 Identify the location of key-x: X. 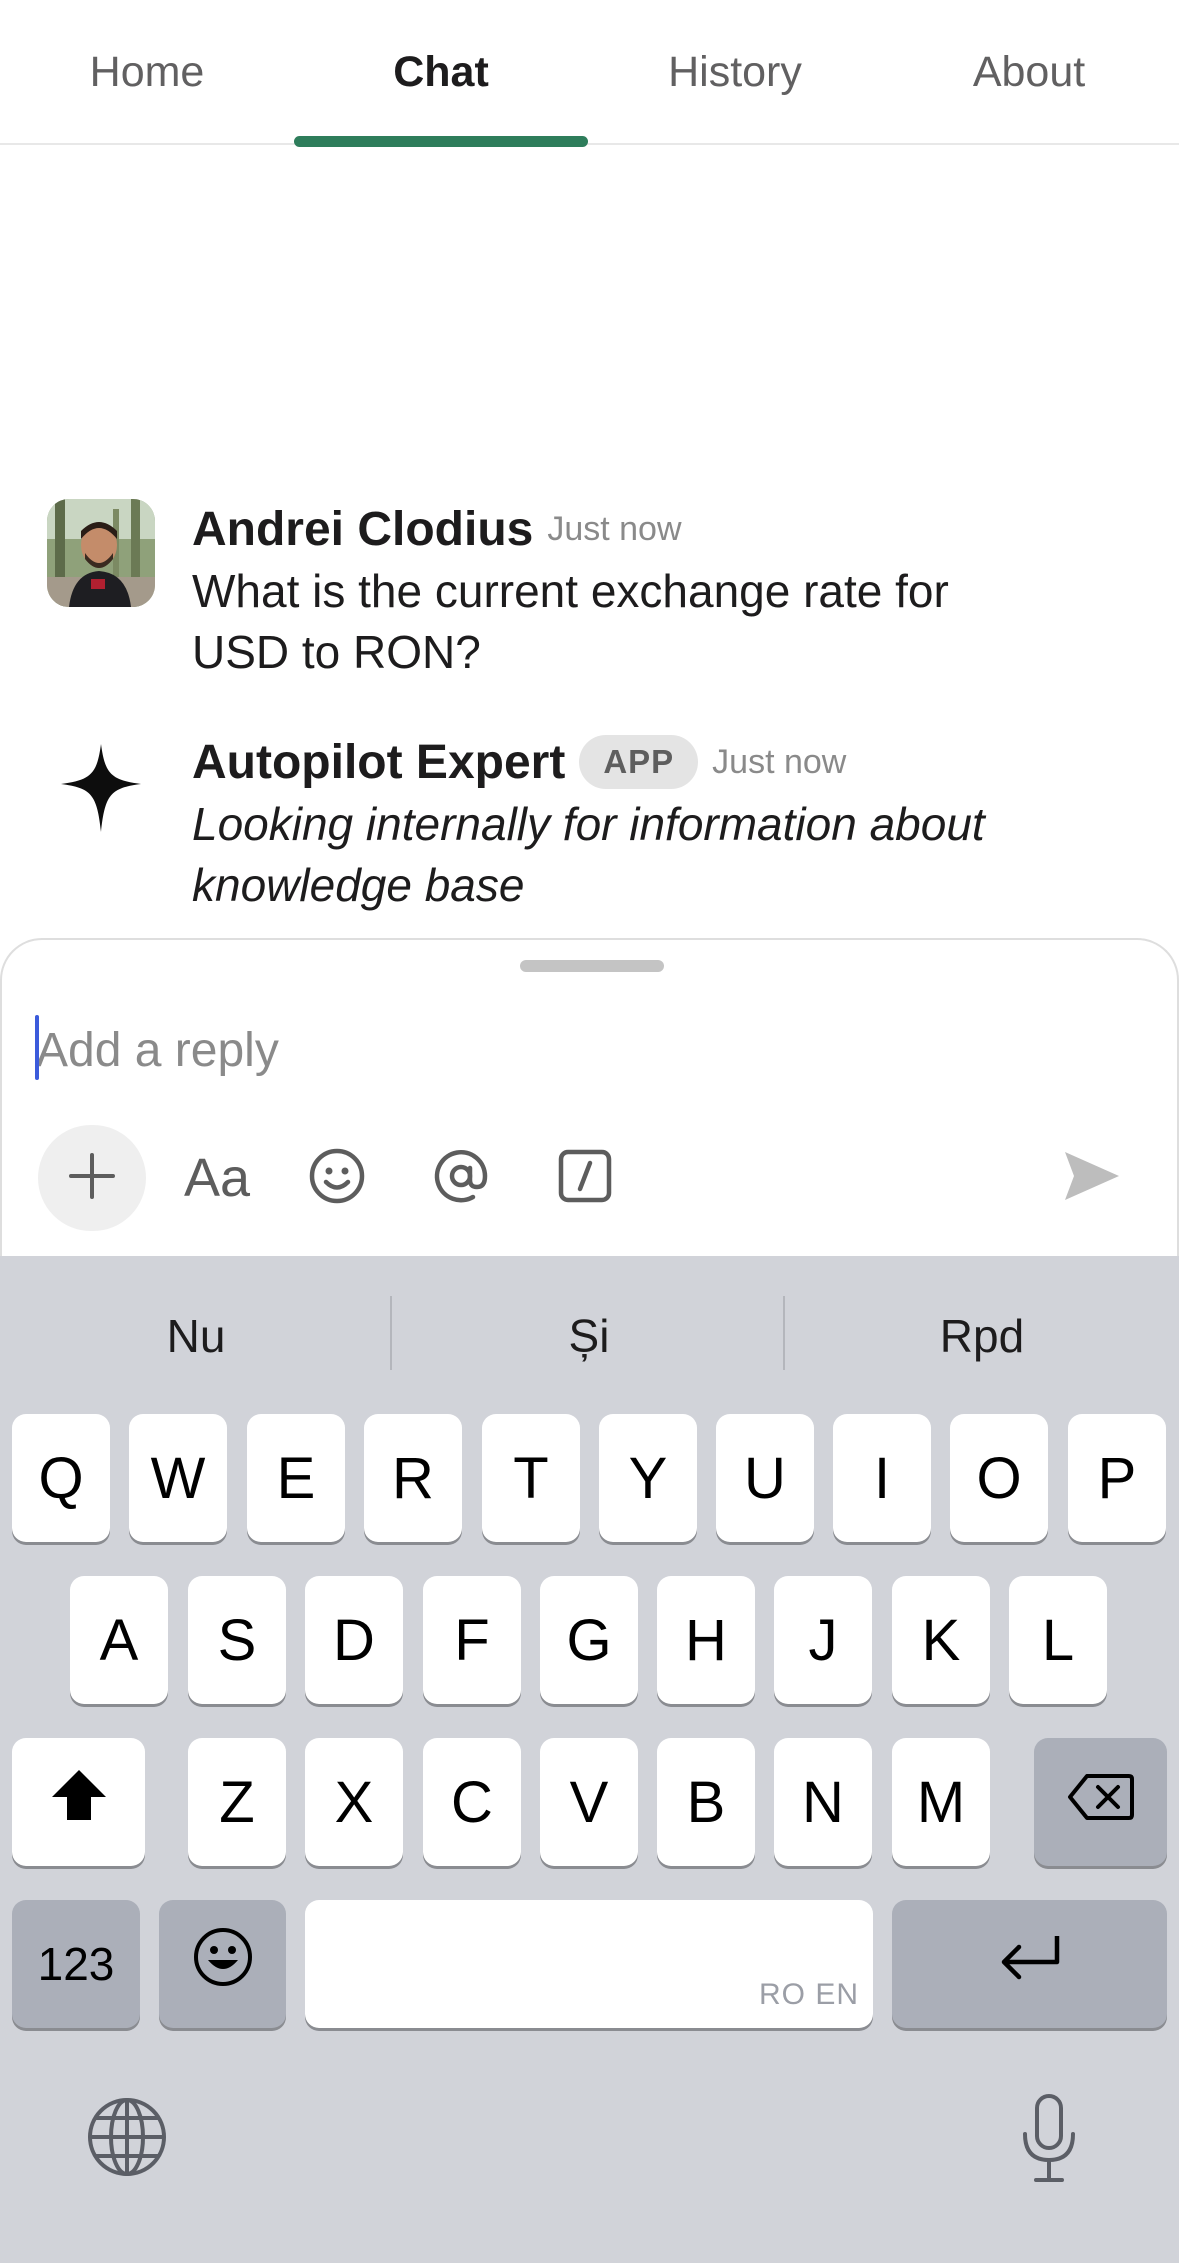
(354, 1802).